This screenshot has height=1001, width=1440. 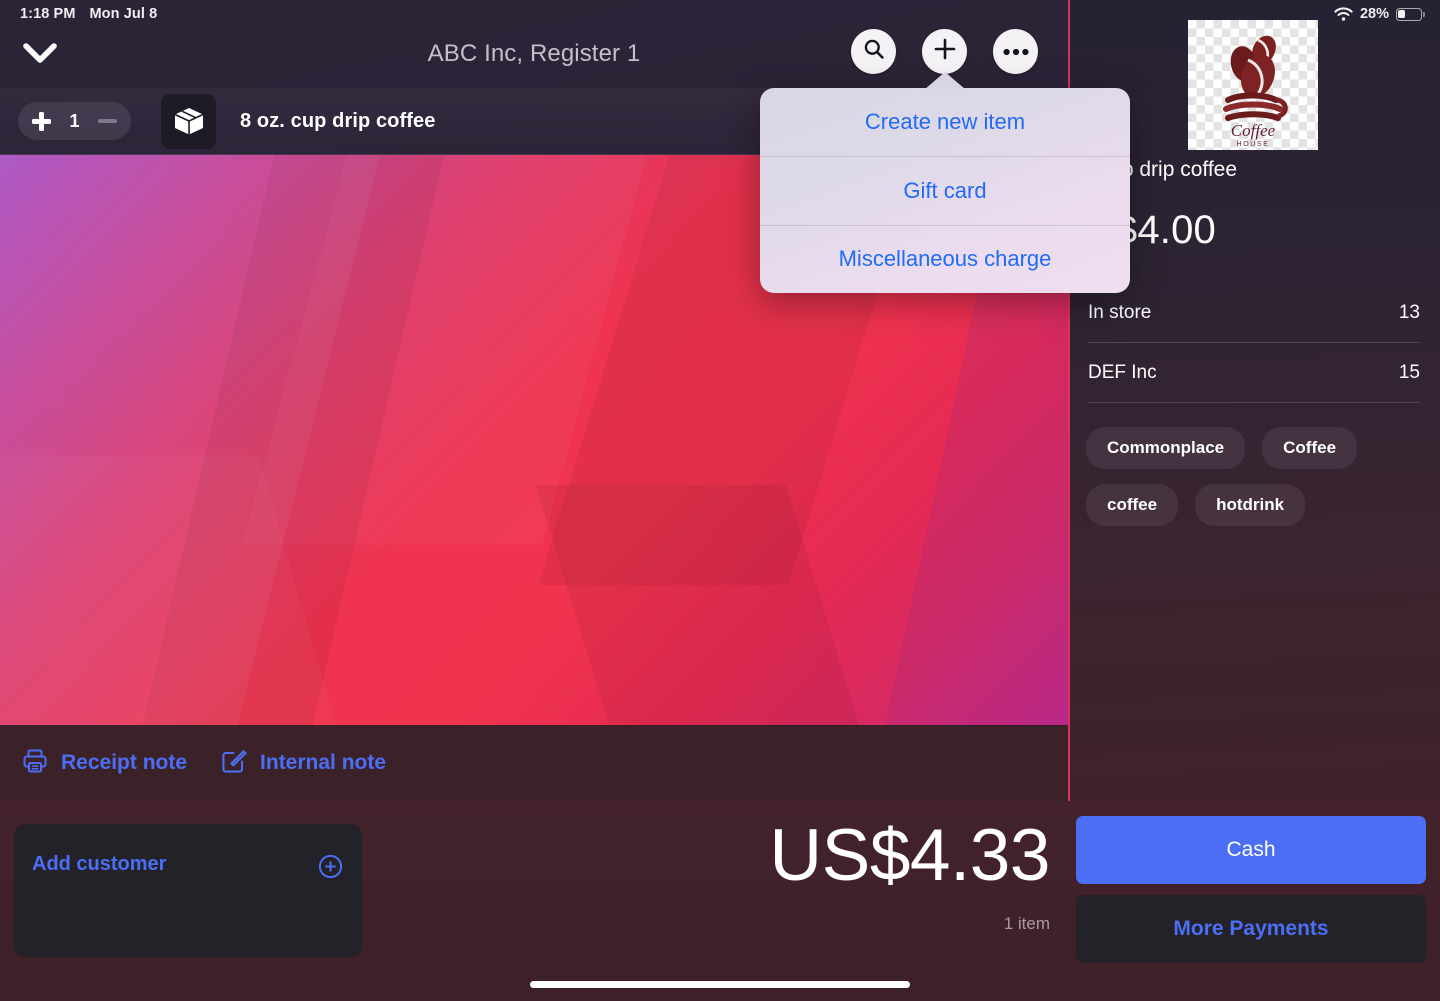 What do you see at coordinates (1026, 923) in the screenshot?
I see `item-count: 1 item` at bounding box center [1026, 923].